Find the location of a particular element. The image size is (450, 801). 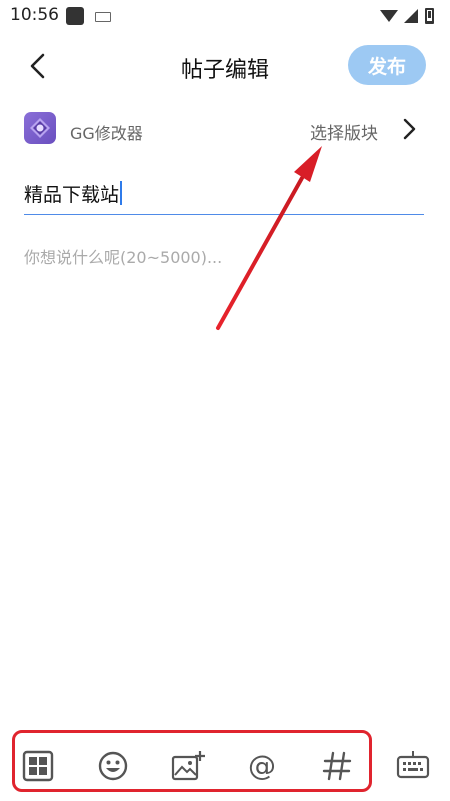

status-time: 10:56 is located at coordinates (34, 15).